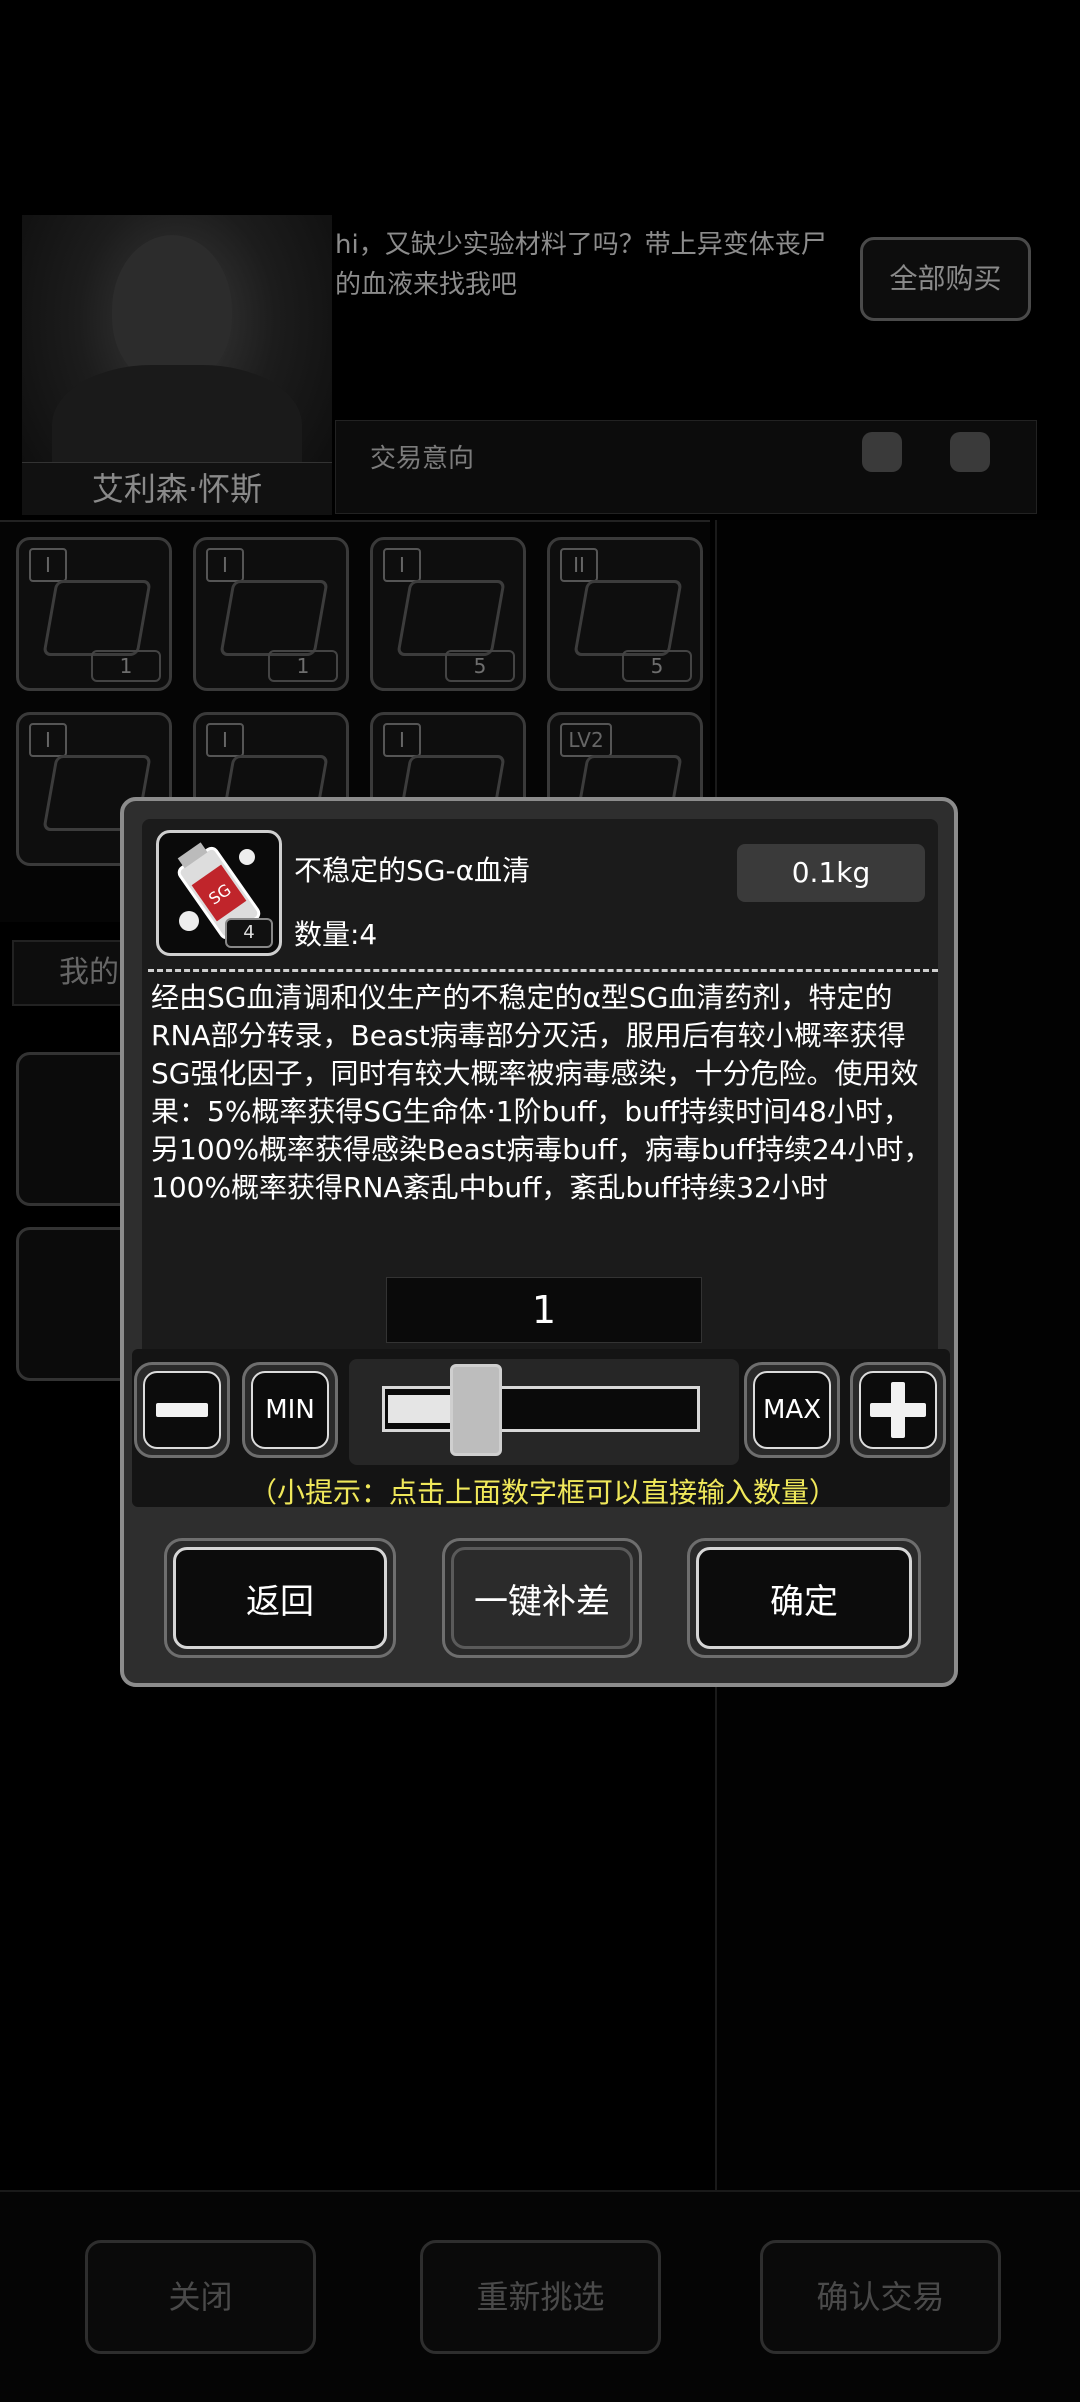 This screenshot has width=1080, height=2402. I want to click on fill-gap-button: 一键补差, so click(542, 1598).